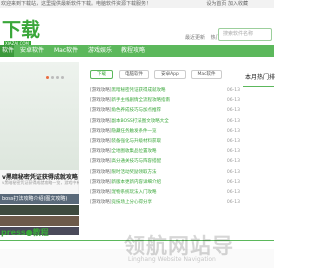 The image size is (320, 268). What do you see at coordinates (165, 162) in the screenshot?
I see `list-item: [游戏攻略]高分通关技巧与阵容搭配 06-13` at bounding box center [165, 162].